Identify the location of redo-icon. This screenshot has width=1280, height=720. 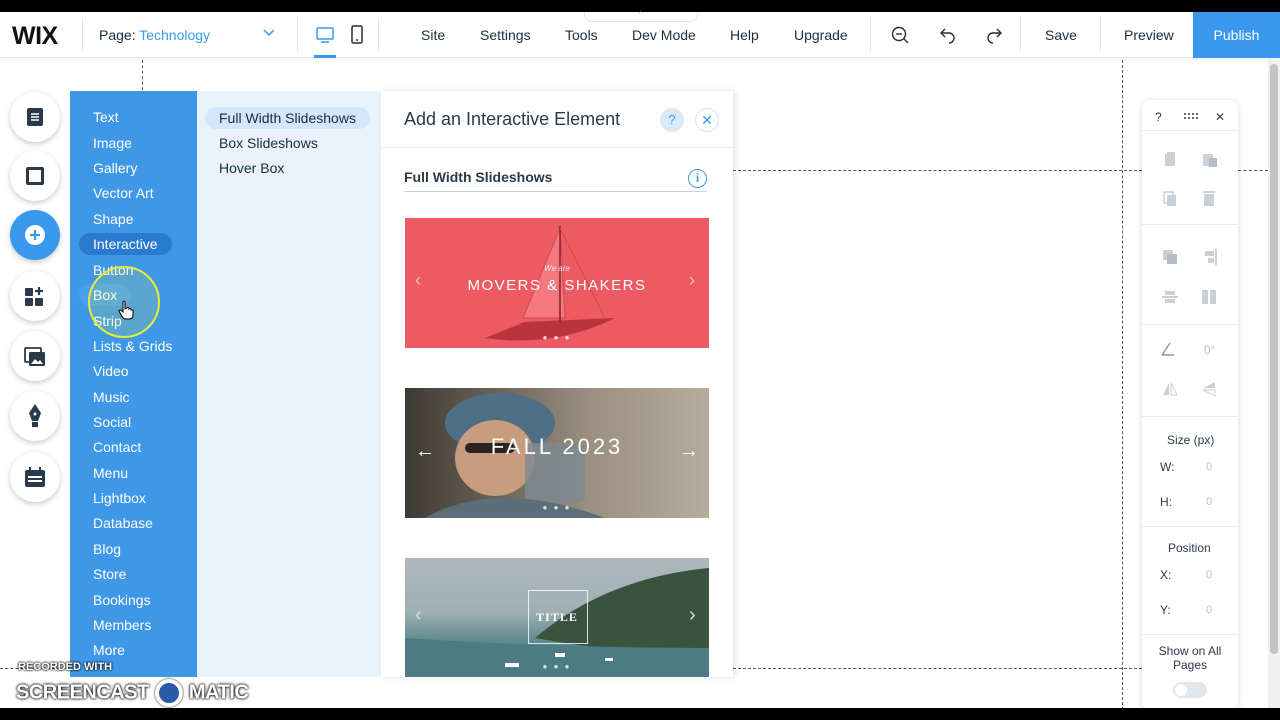
(995, 35).